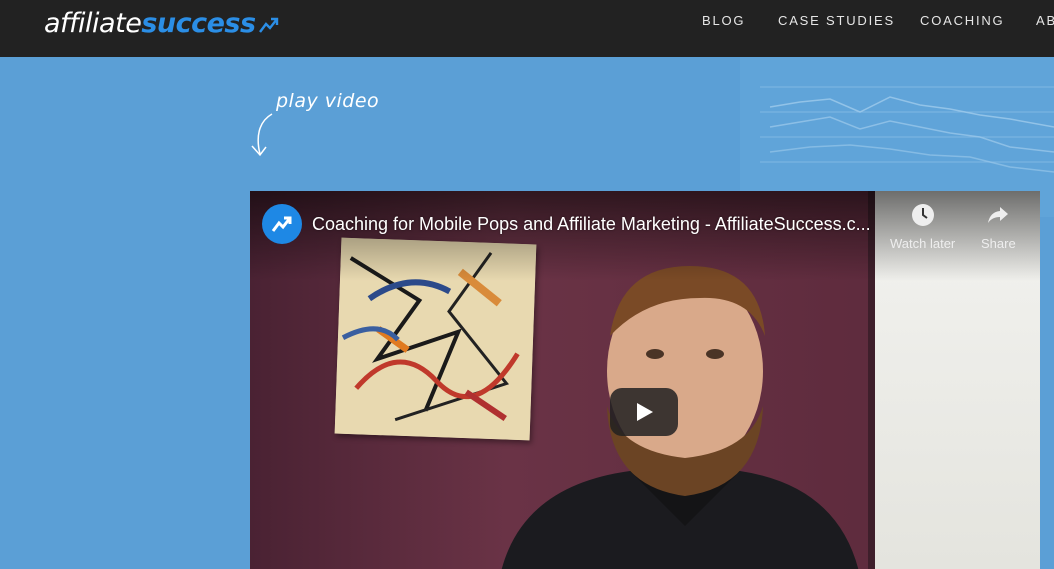  I want to click on share-arrow-icon, so click(998, 215).